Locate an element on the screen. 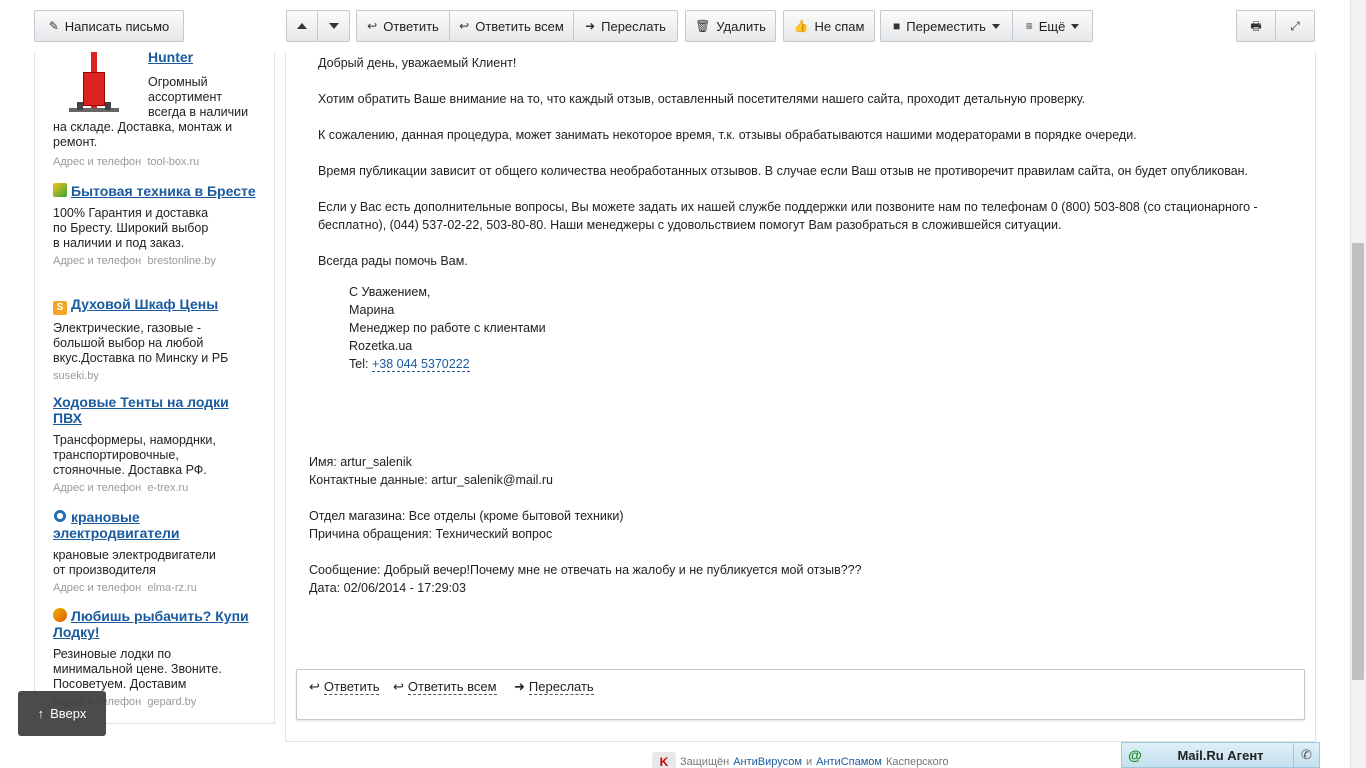 Image resolution: width=1366 pixels, height=768 pixels. mailru-agent-widget: @ Mail.Ru Агент ✆ is located at coordinates (1220, 755).